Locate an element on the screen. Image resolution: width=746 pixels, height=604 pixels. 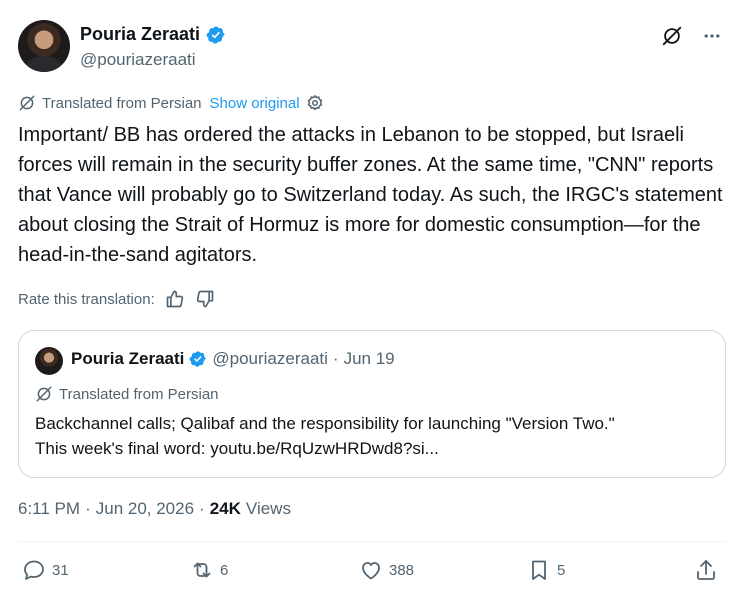
more-icon is located at coordinates (712, 36).